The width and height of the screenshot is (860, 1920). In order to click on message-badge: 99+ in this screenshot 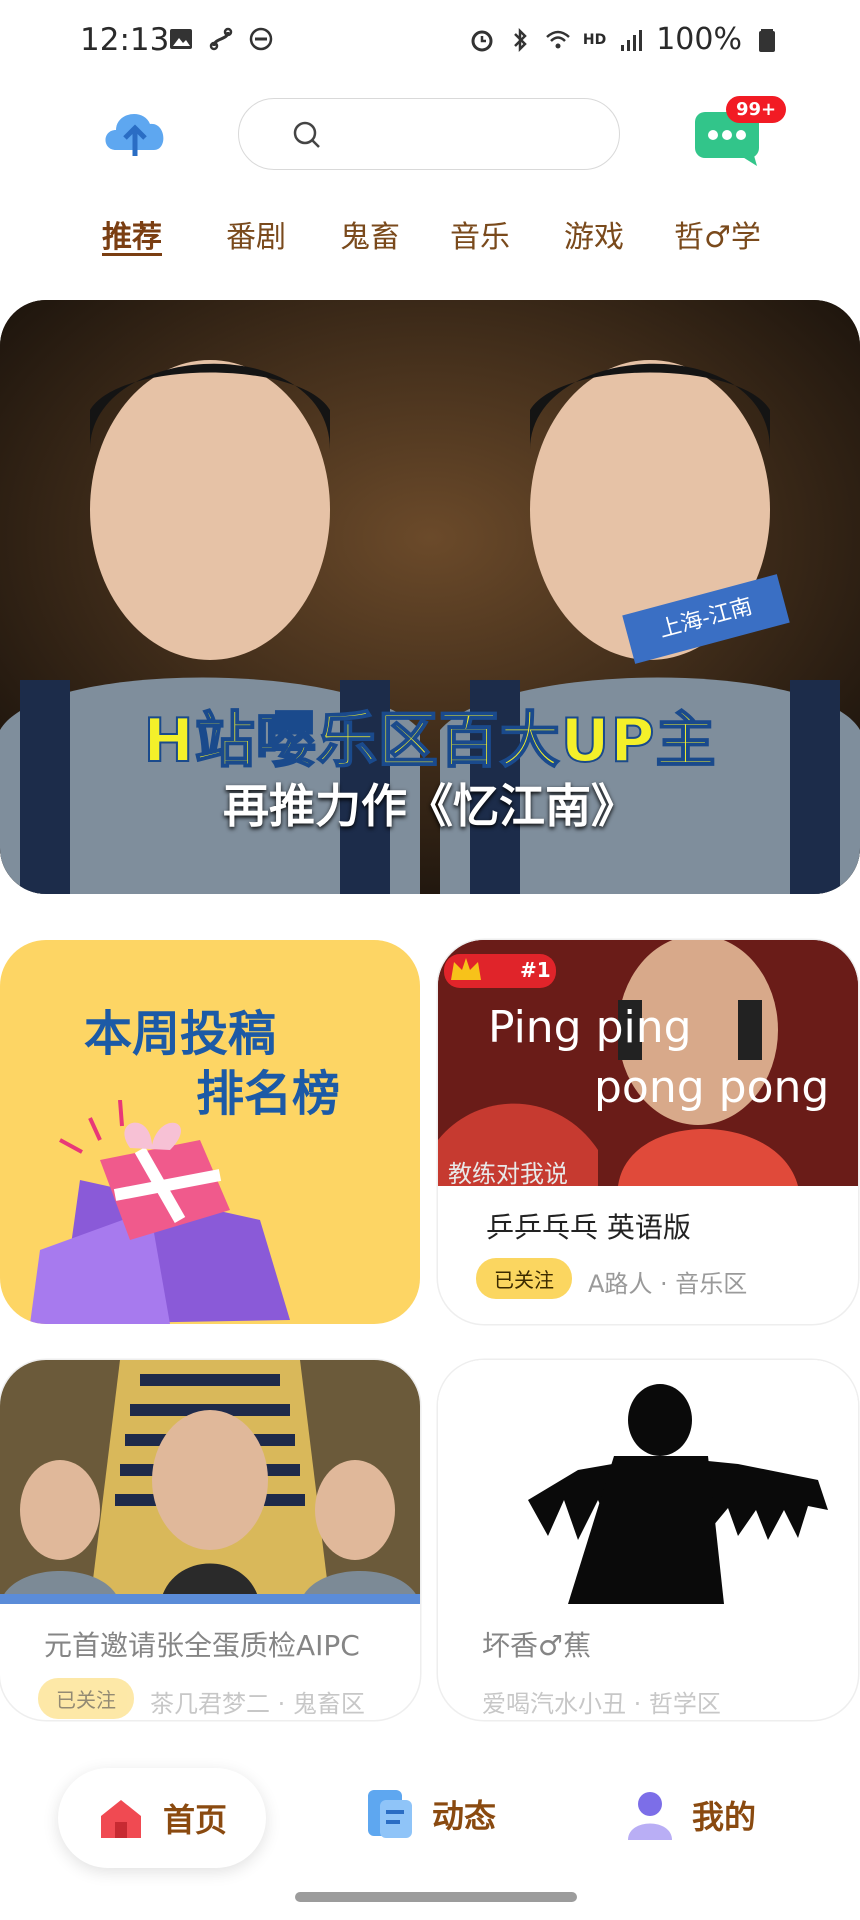, I will do `click(756, 109)`.